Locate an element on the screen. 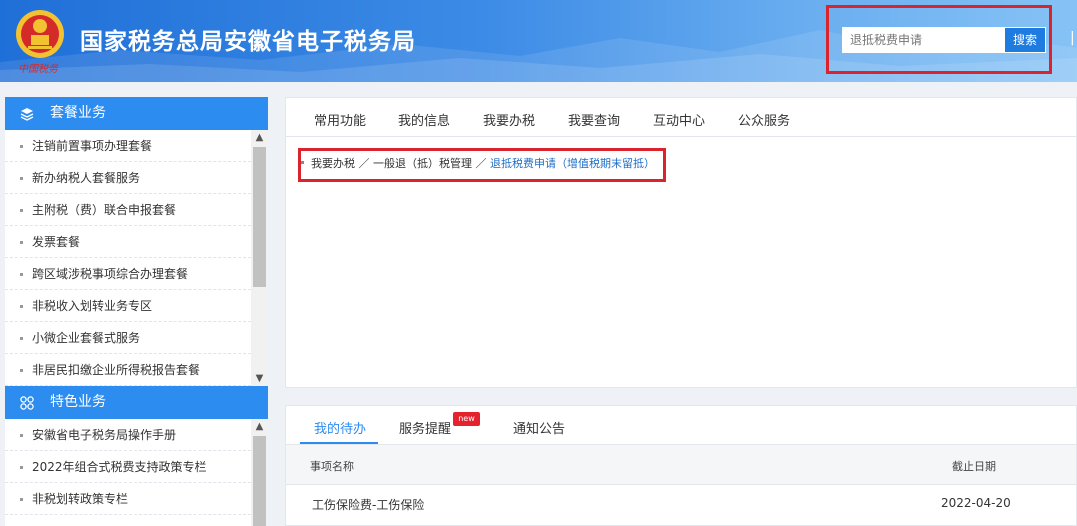 The height and width of the screenshot is (526, 1077). breadcrumb-bullet is located at coordinates (302, 162).